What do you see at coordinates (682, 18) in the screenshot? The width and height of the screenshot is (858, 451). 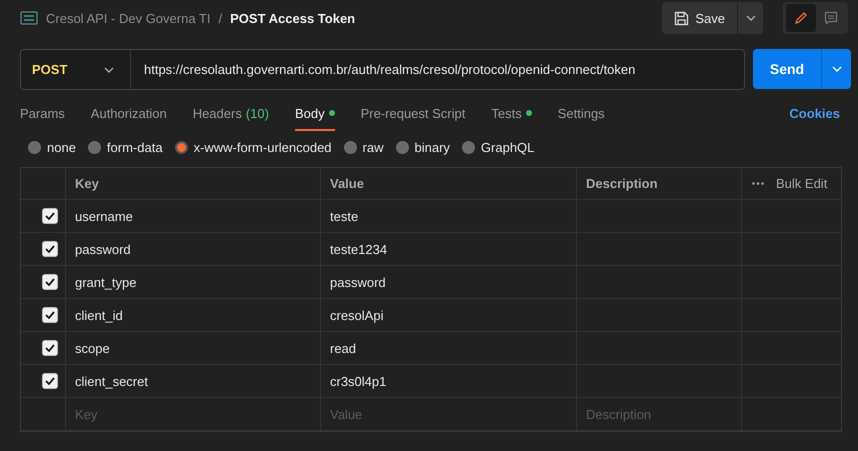 I see `save-icon` at bounding box center [682, 18].